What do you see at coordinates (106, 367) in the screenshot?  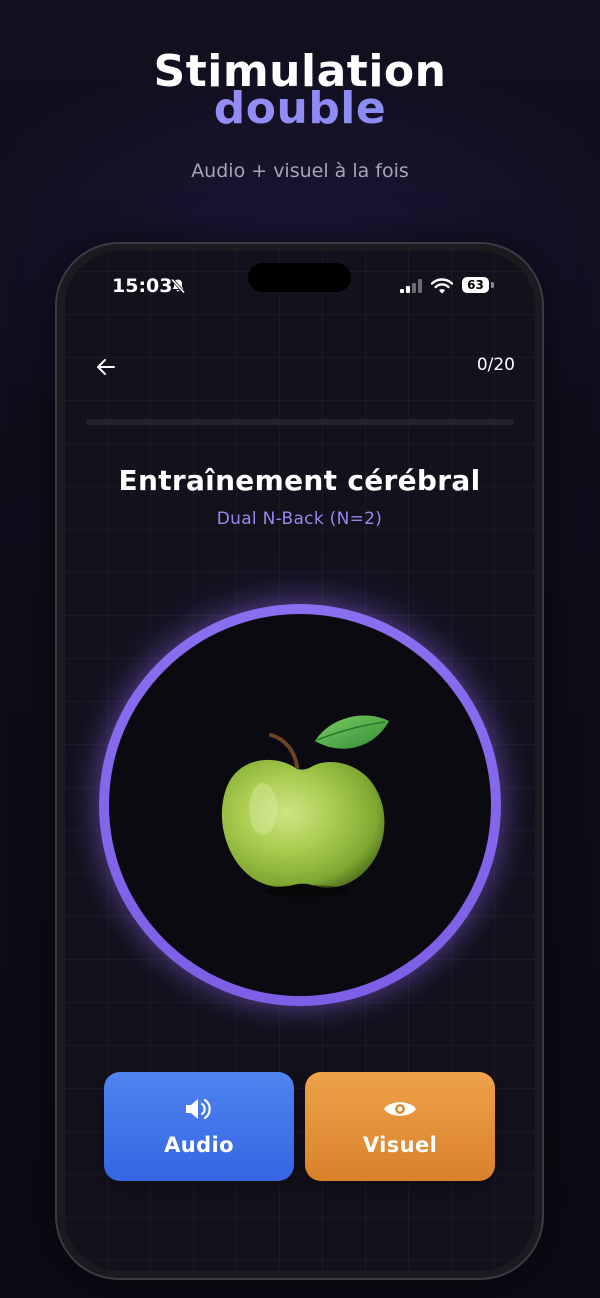 I see `arrow-left-icon` at bounding box center [106, 367].